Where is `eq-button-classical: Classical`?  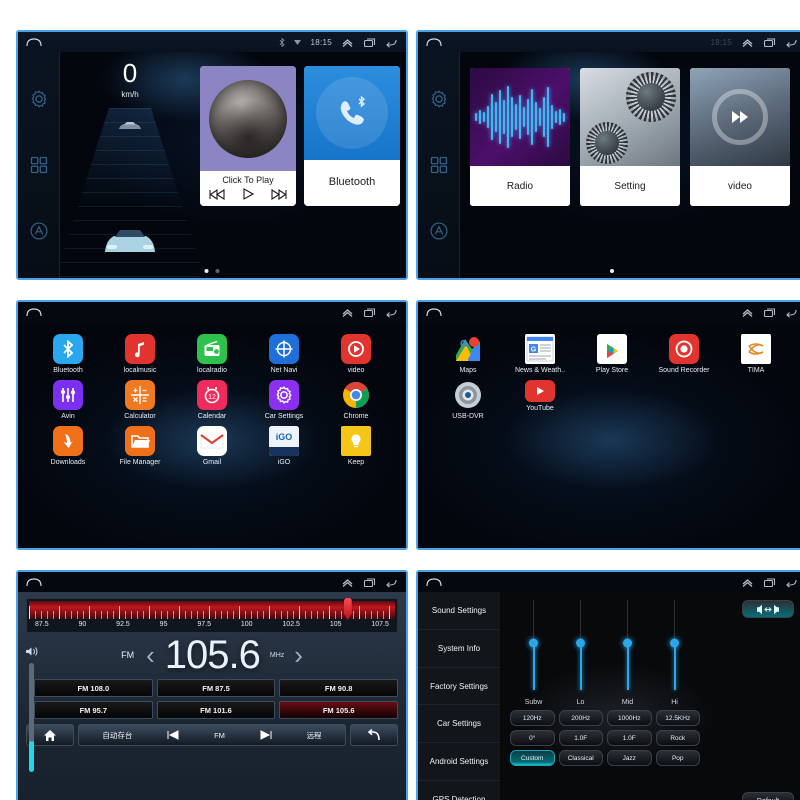 eq-button-classical: Classical is located at coordinates (580, 758).